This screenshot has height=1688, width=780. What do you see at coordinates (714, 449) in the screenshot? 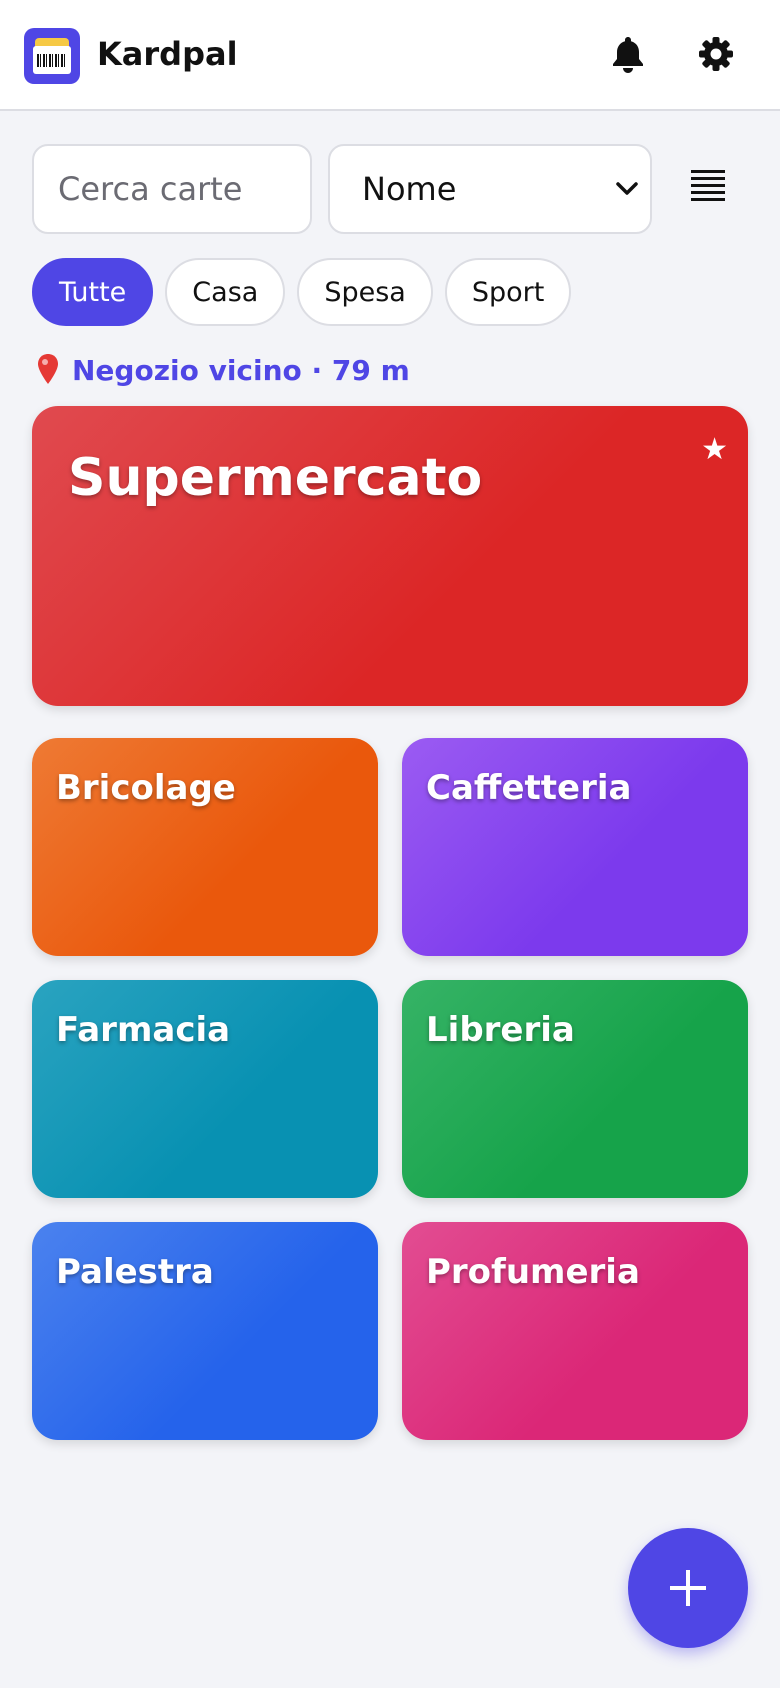
I see `star-icon: ★` at bounding box center [714, 449].